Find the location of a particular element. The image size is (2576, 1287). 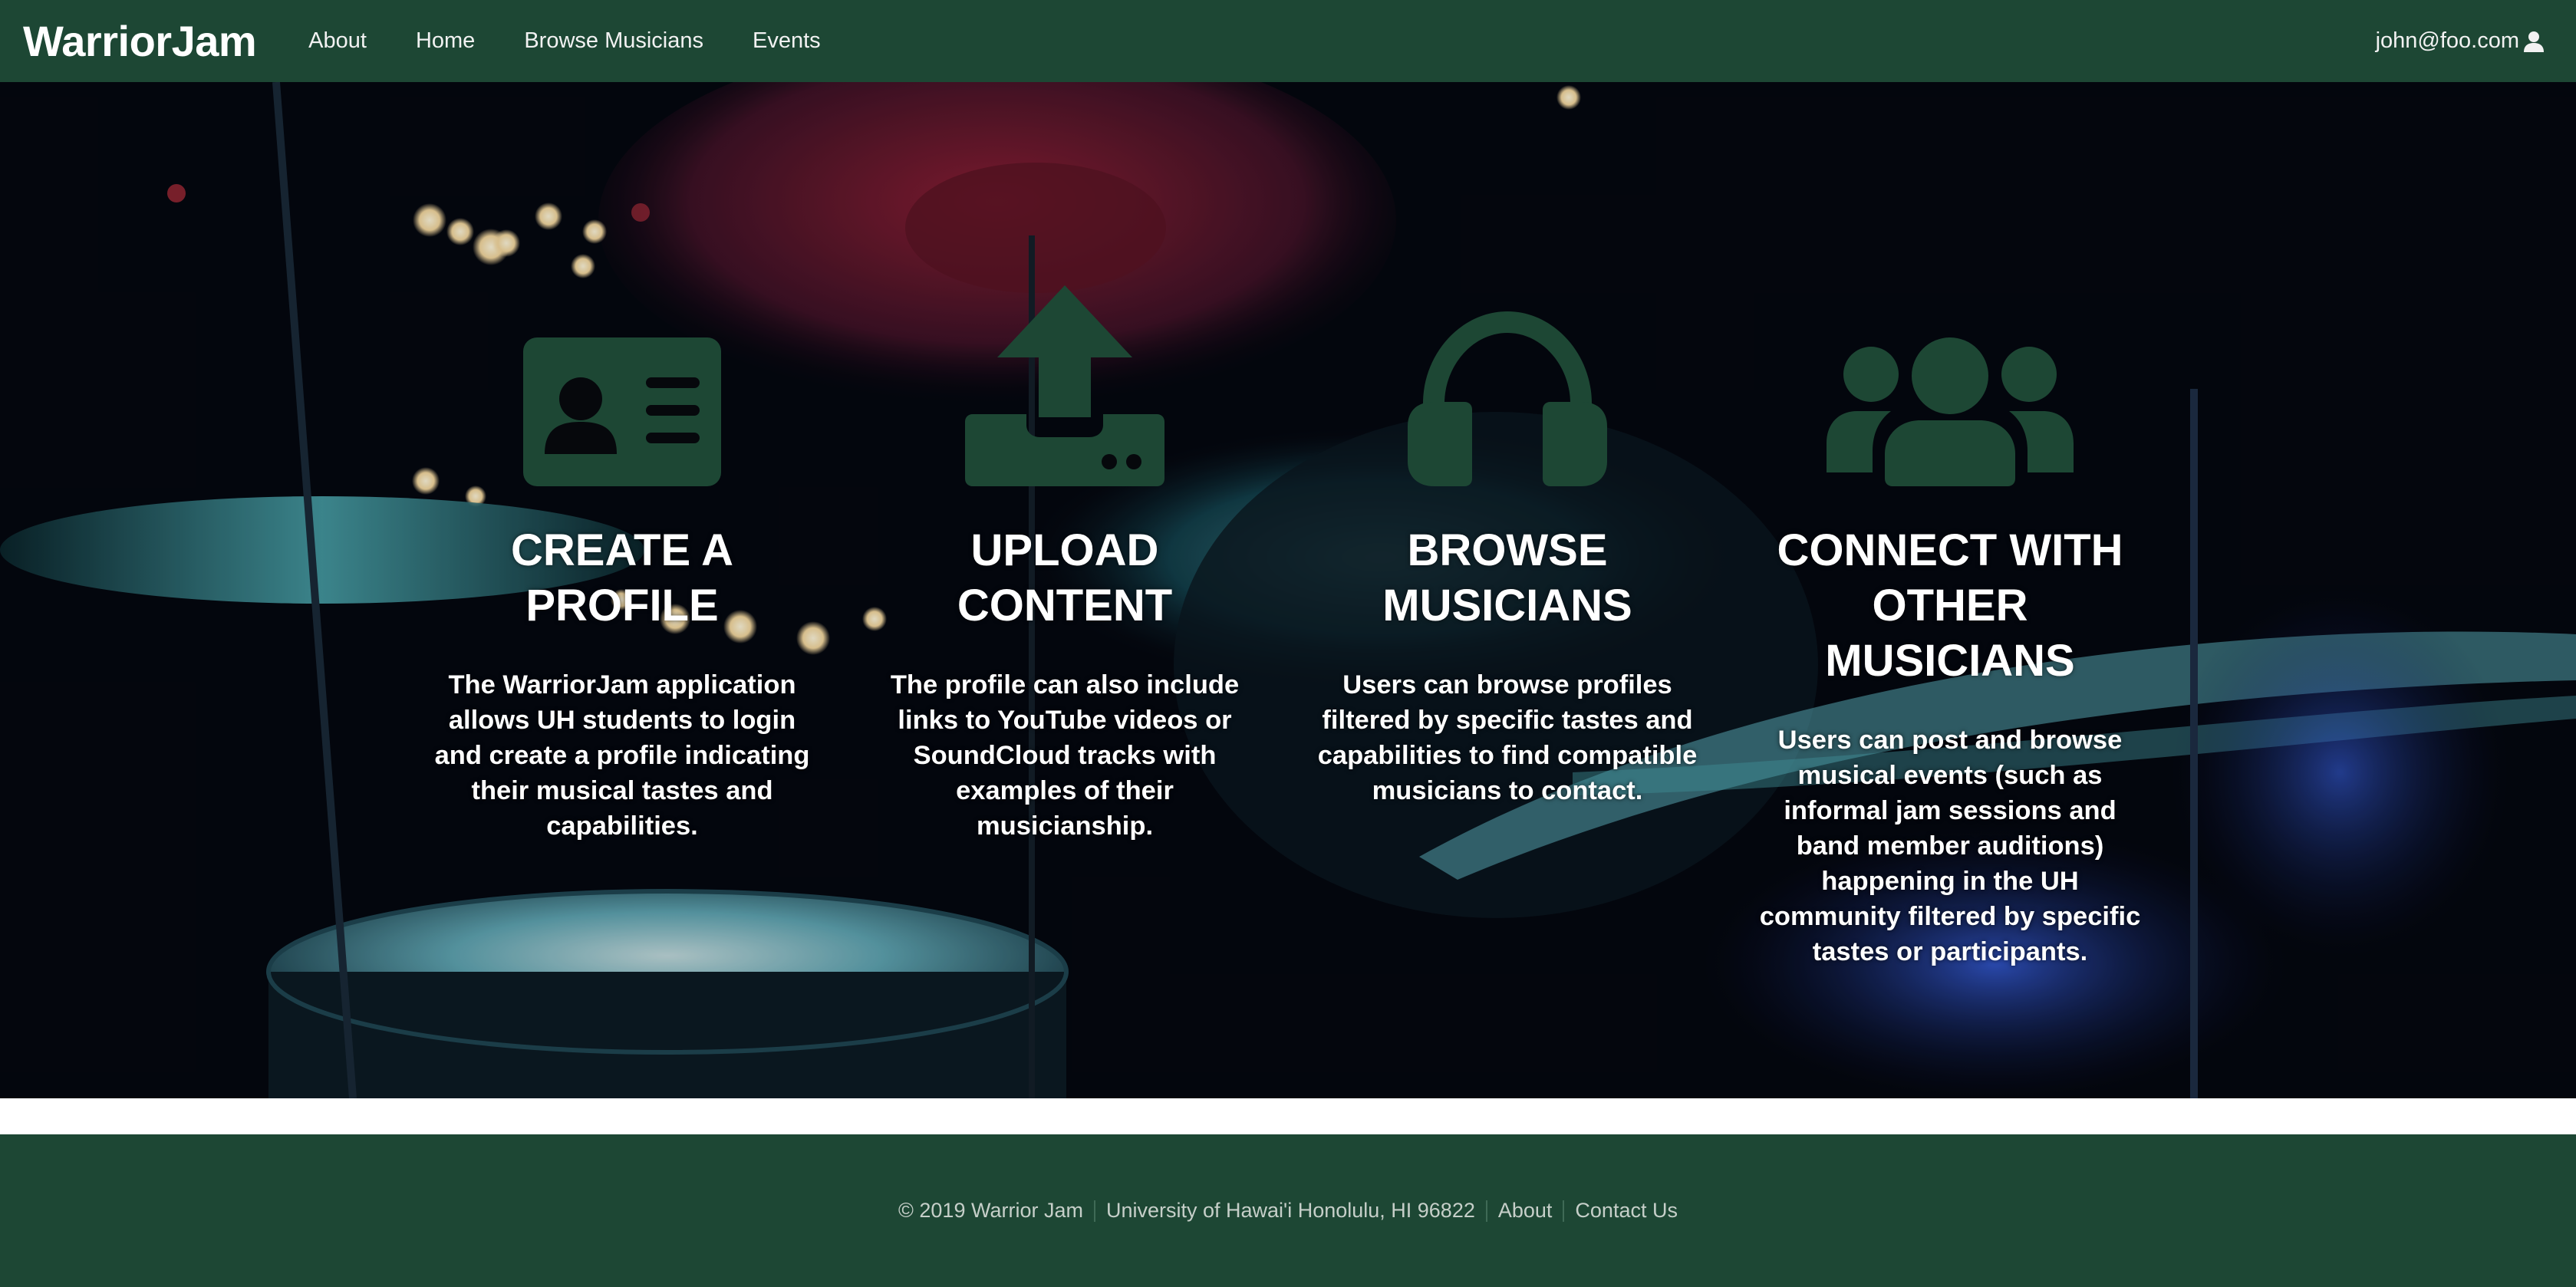

user-email: john@foo.com is located at coordinates (2447, 40).